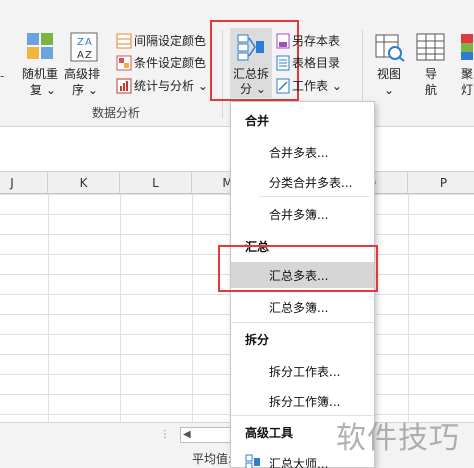  What do you see at coordinates (212, 459) in the screenshot?
I see `average-label: 平均值:` at bounding box center [212, 459].